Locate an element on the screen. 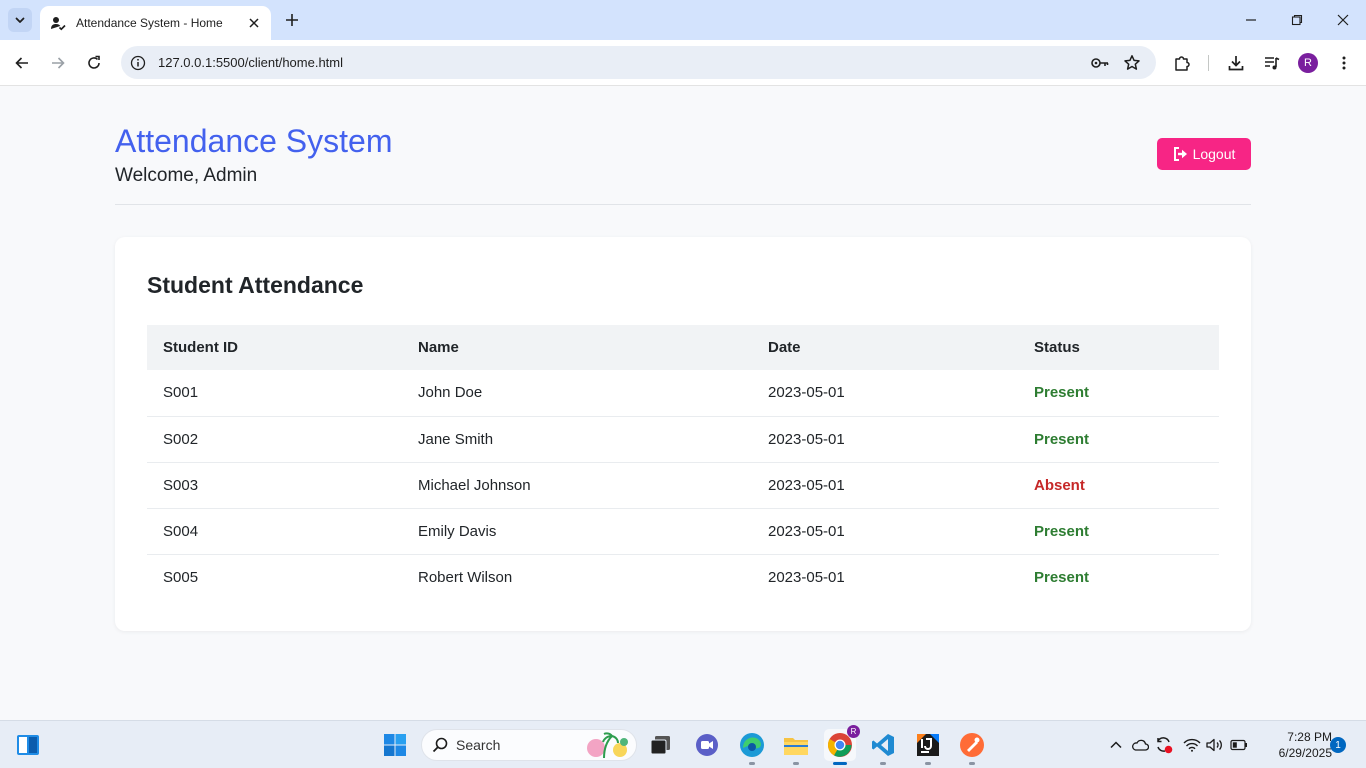 This screenshot has height=768, width=1366. table-row: S001 John Doe 2023-05-01 Present is located at coordinates (683, 393).